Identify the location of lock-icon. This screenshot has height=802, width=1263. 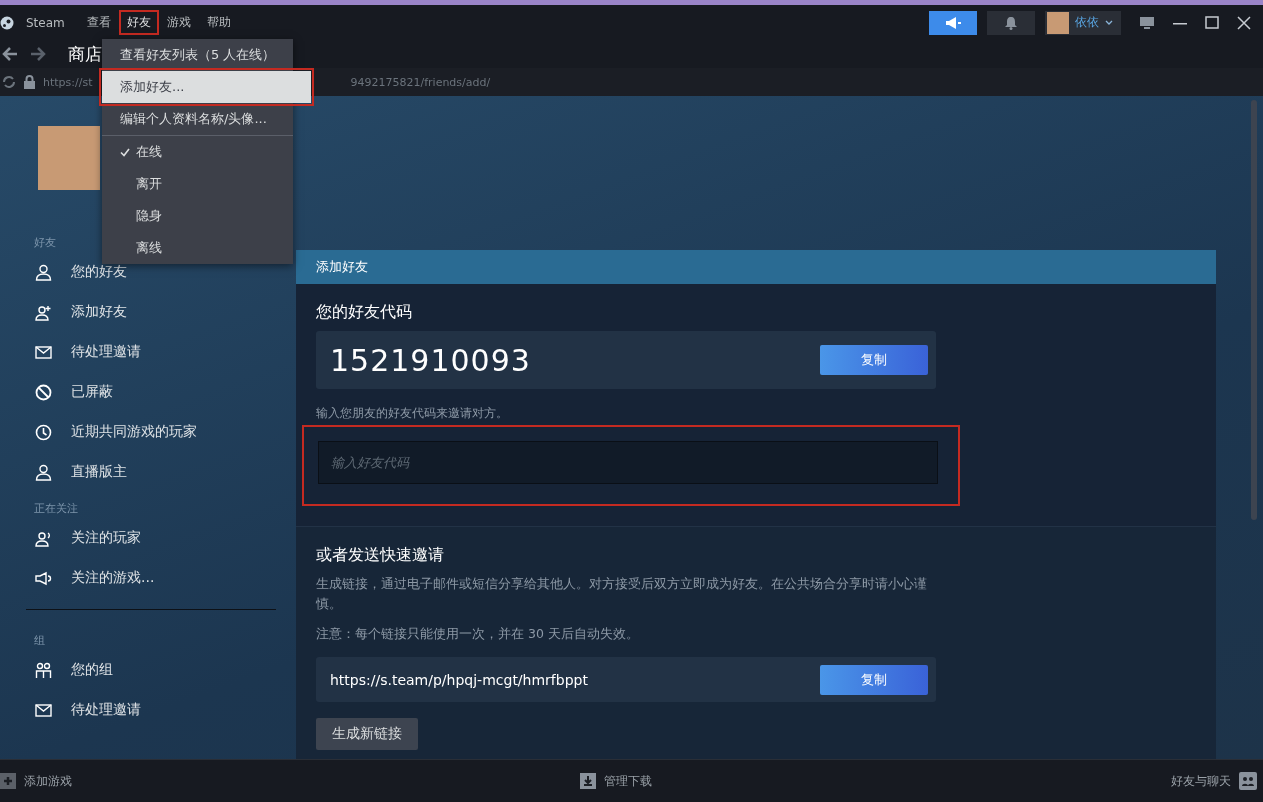
(29, 82).